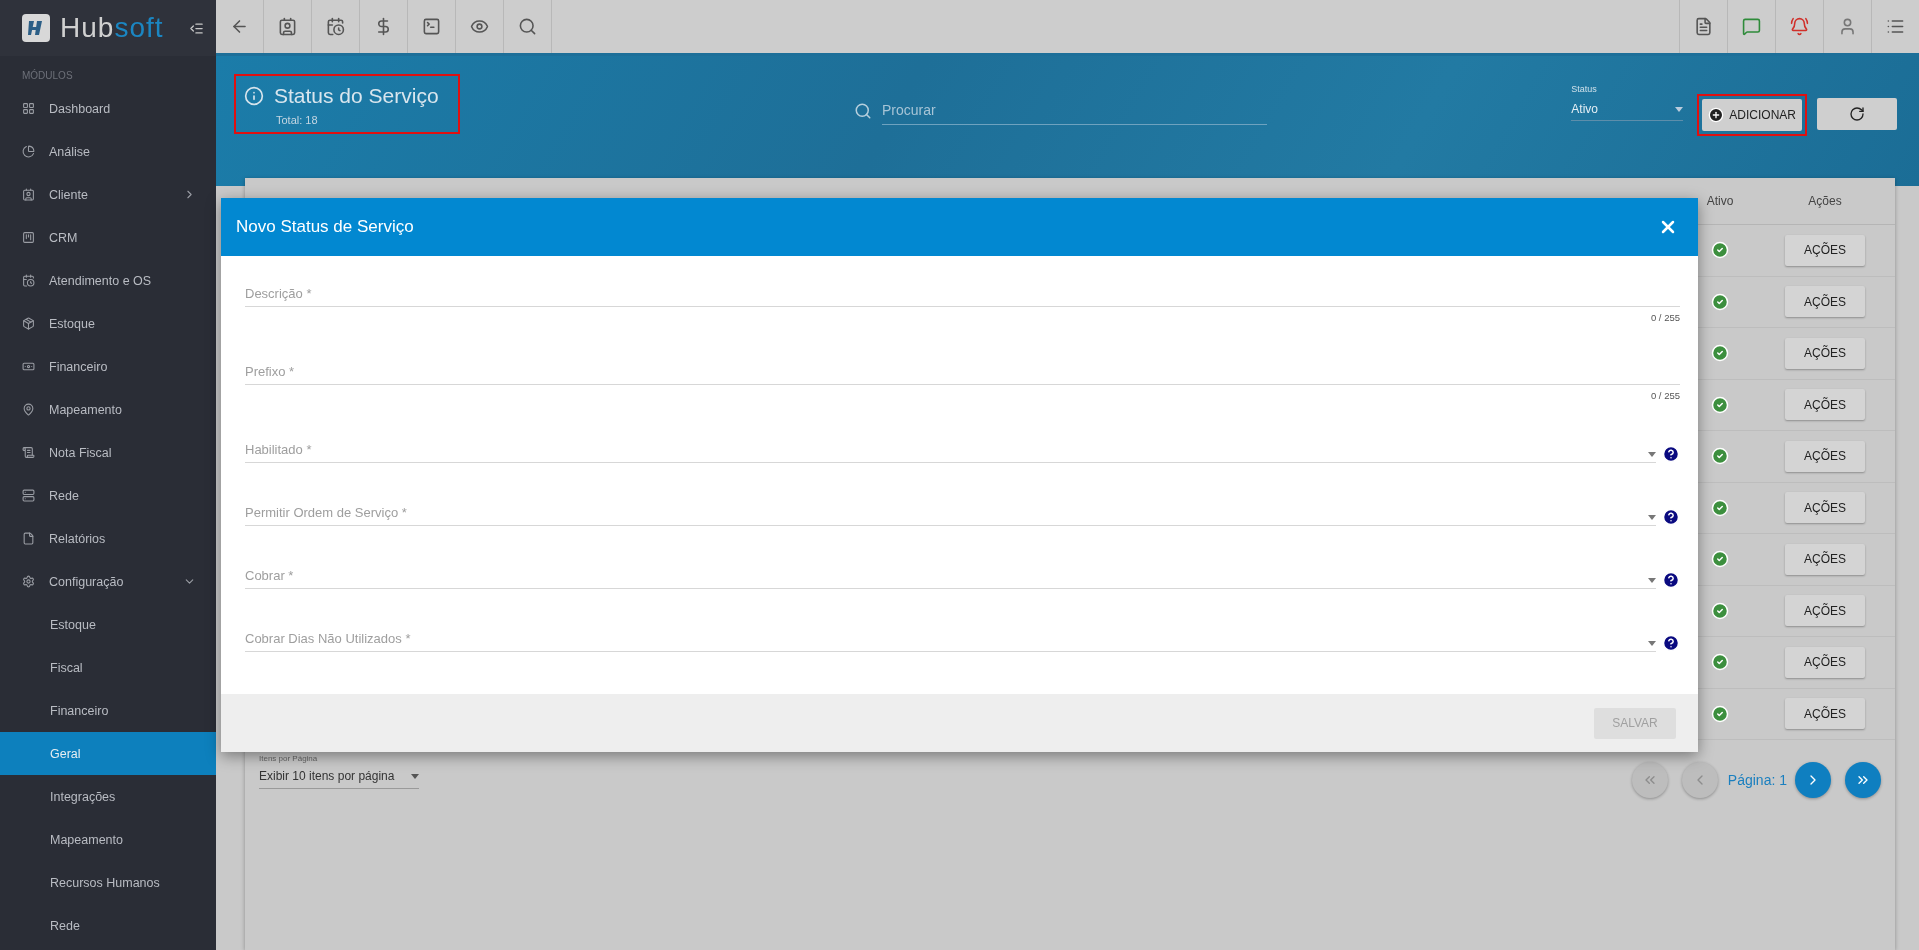  Describe the element at coordinates (108, 151) in the screenshot. I see `sidebar-item: Análise` at that location.